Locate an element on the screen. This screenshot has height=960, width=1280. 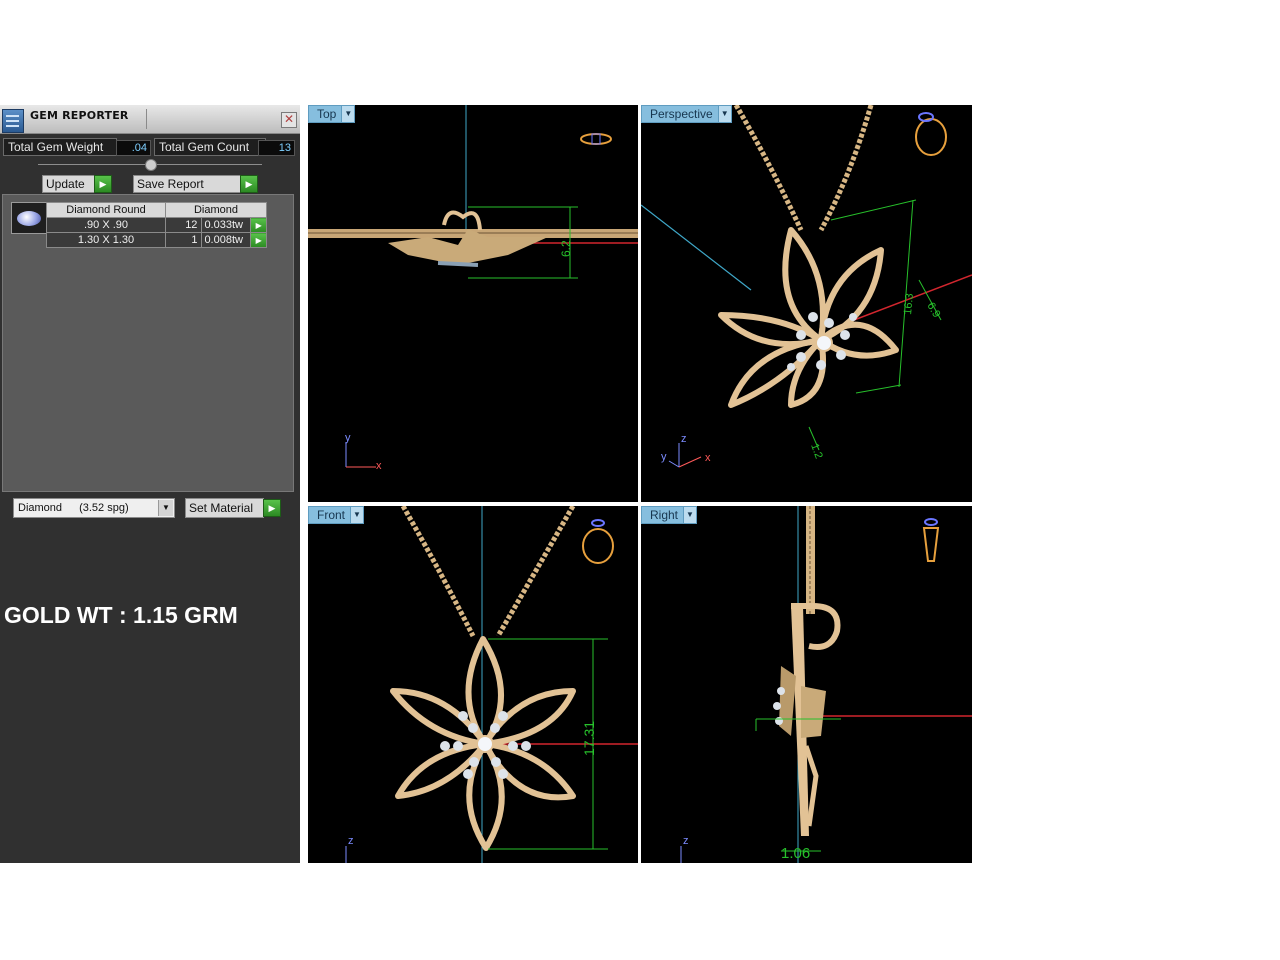
total-gem-count-value: 13 is located at coordinates (276, 148).